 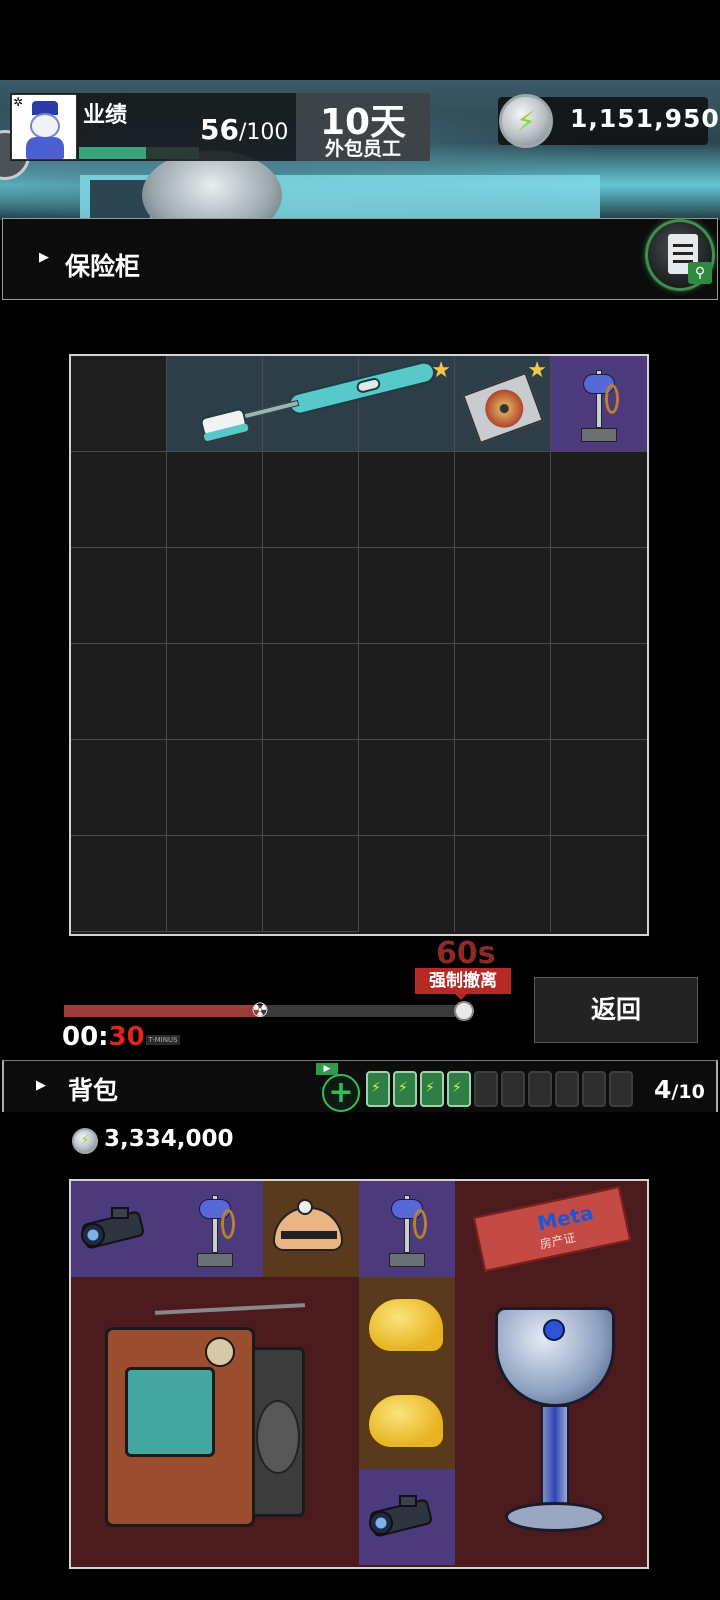 I want to click on toothbrush-item: ★, so click(x=311, y=404).